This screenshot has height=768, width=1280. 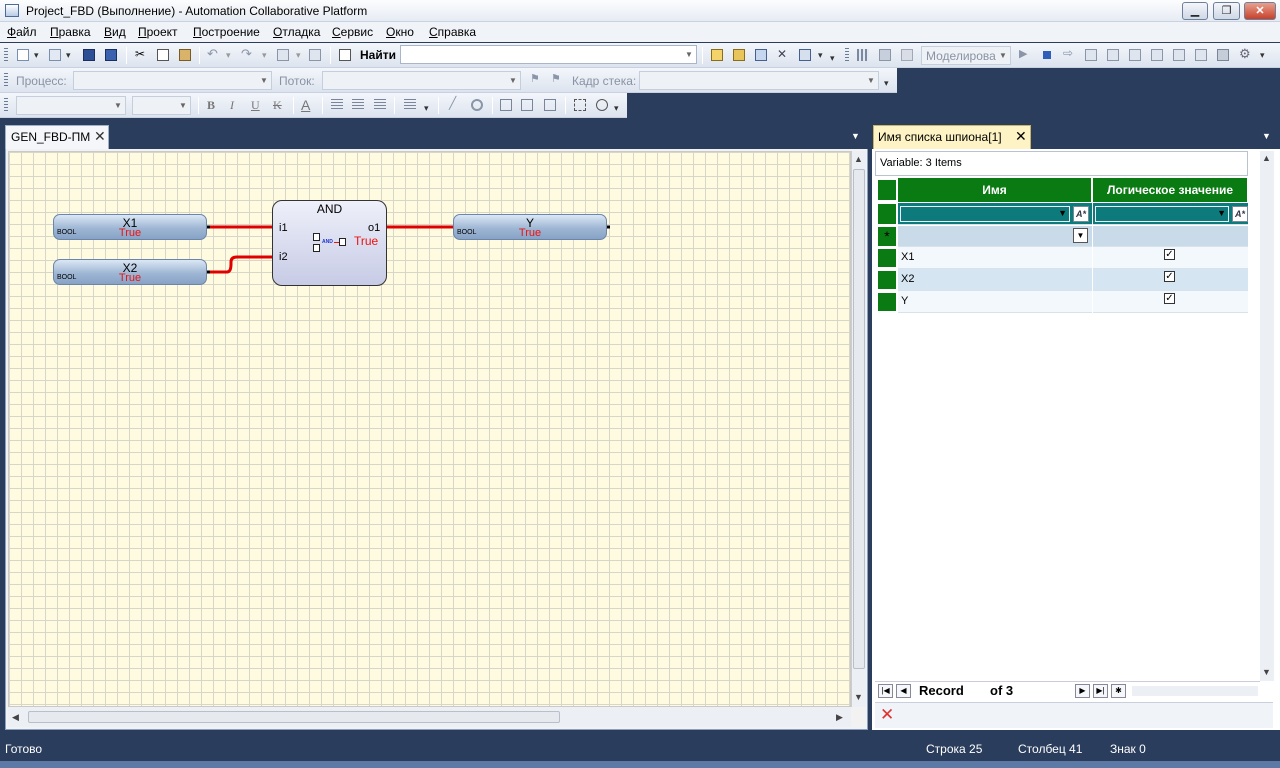 I want to click on flag-all-button: ⚑, so click(x=557, y=80).